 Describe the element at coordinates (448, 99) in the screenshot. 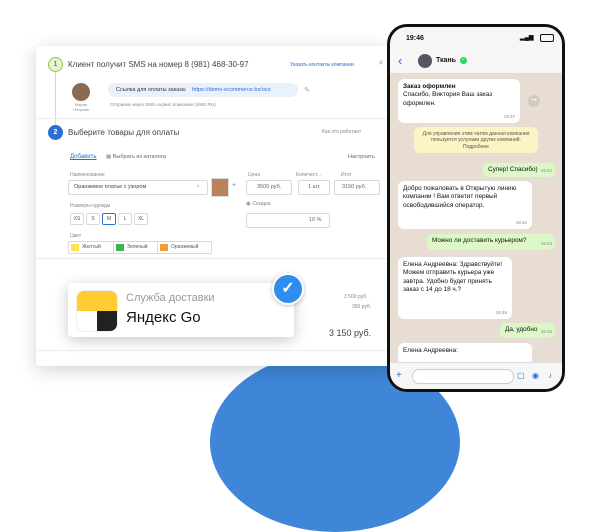

I see `message-text: Спасибо, Виктория Ваш заказ оформлен.` at that location.